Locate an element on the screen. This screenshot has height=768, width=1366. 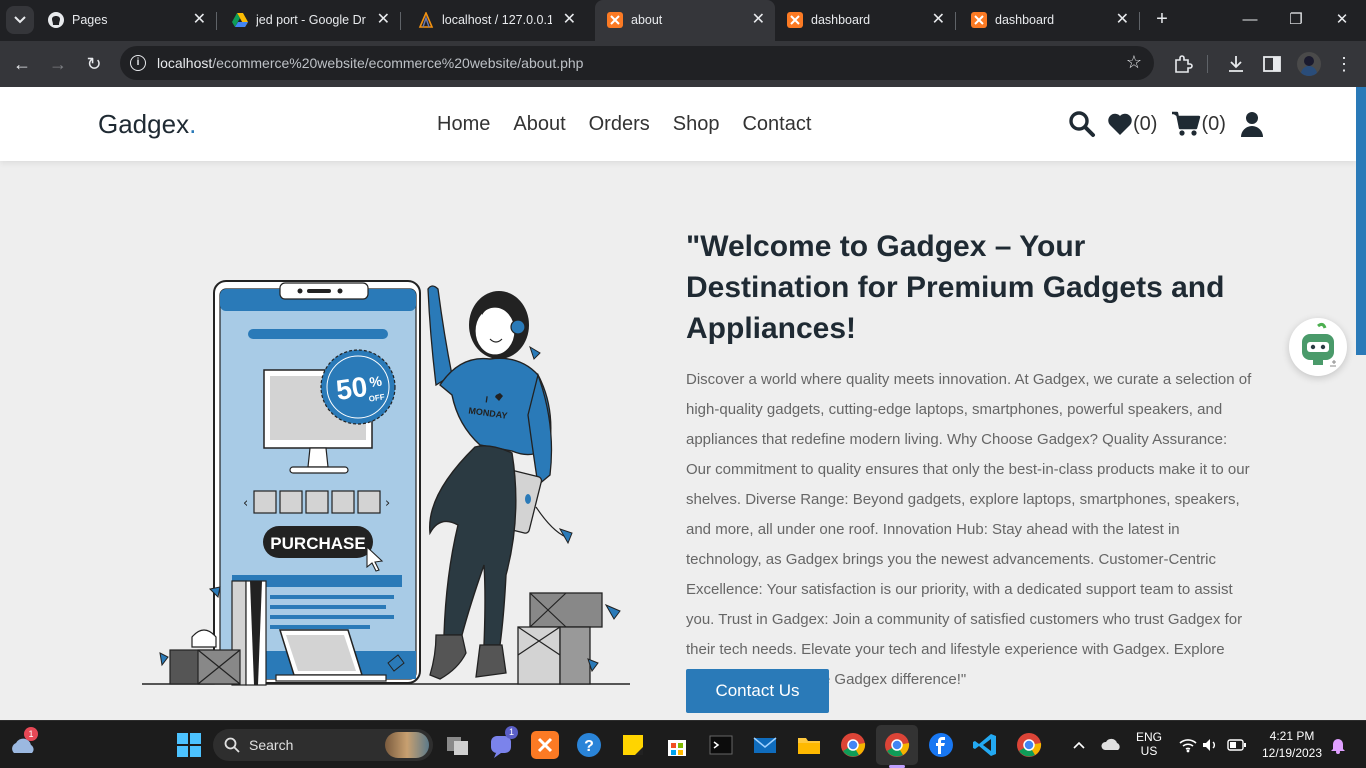
clock: 4:21 PM 12/19/2023 is located at coordinates (1292, 744).